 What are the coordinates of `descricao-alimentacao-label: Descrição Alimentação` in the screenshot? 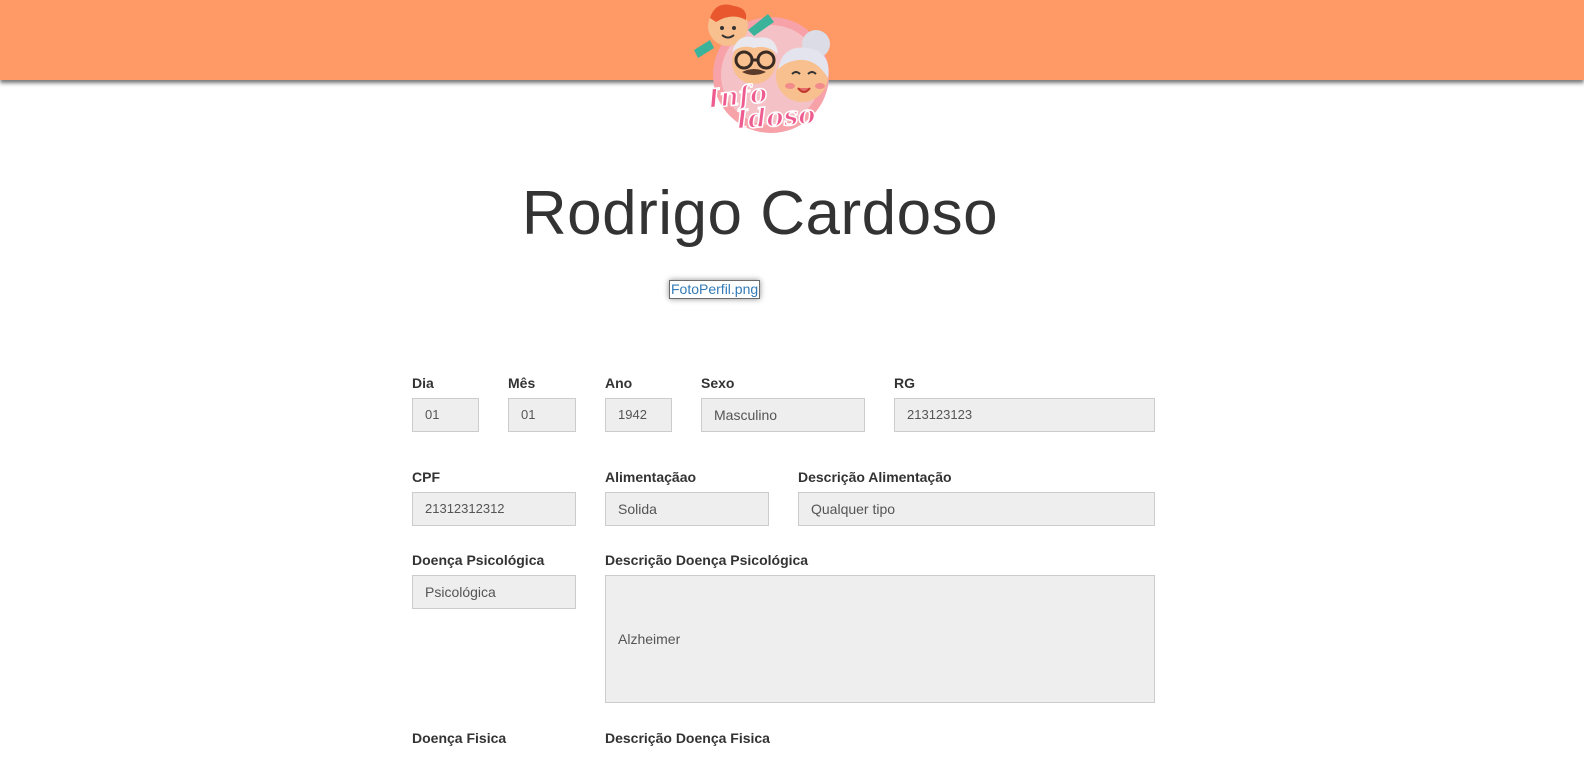 It's located at (875, 477).